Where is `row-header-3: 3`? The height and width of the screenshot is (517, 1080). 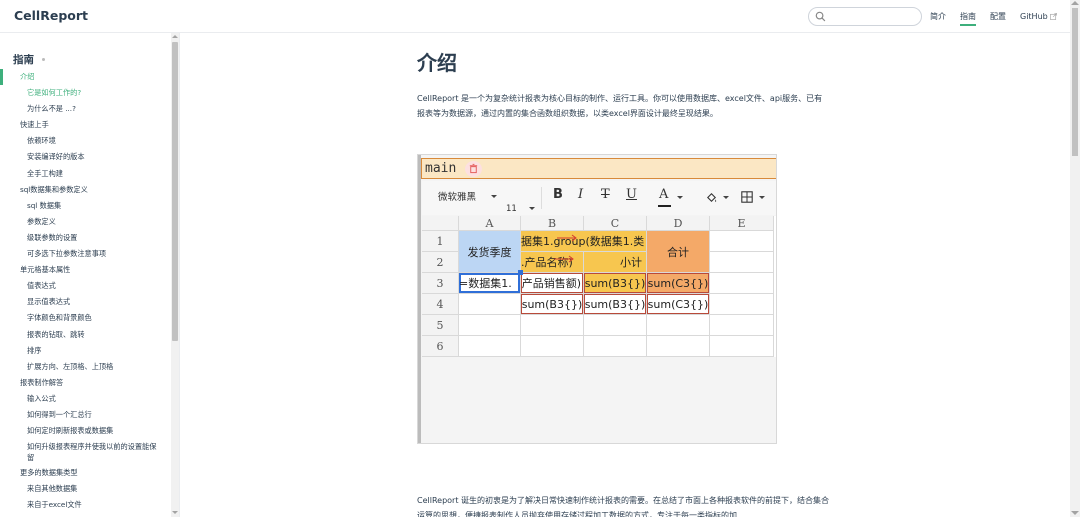 row-header-3: 3 is located at coordinates (440, 283).